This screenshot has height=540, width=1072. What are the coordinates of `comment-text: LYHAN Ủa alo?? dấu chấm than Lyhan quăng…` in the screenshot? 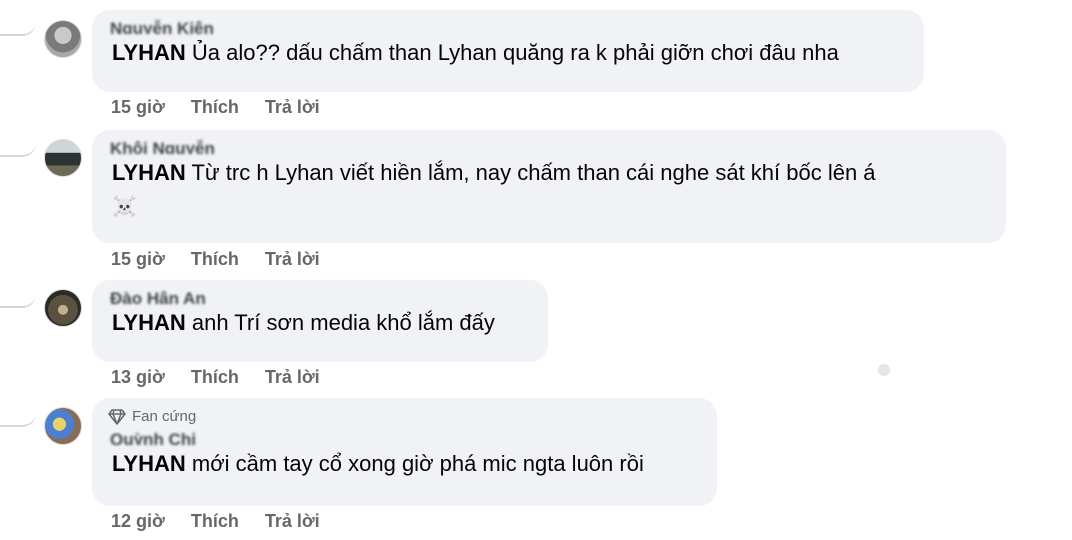 It's located at (508, 52).